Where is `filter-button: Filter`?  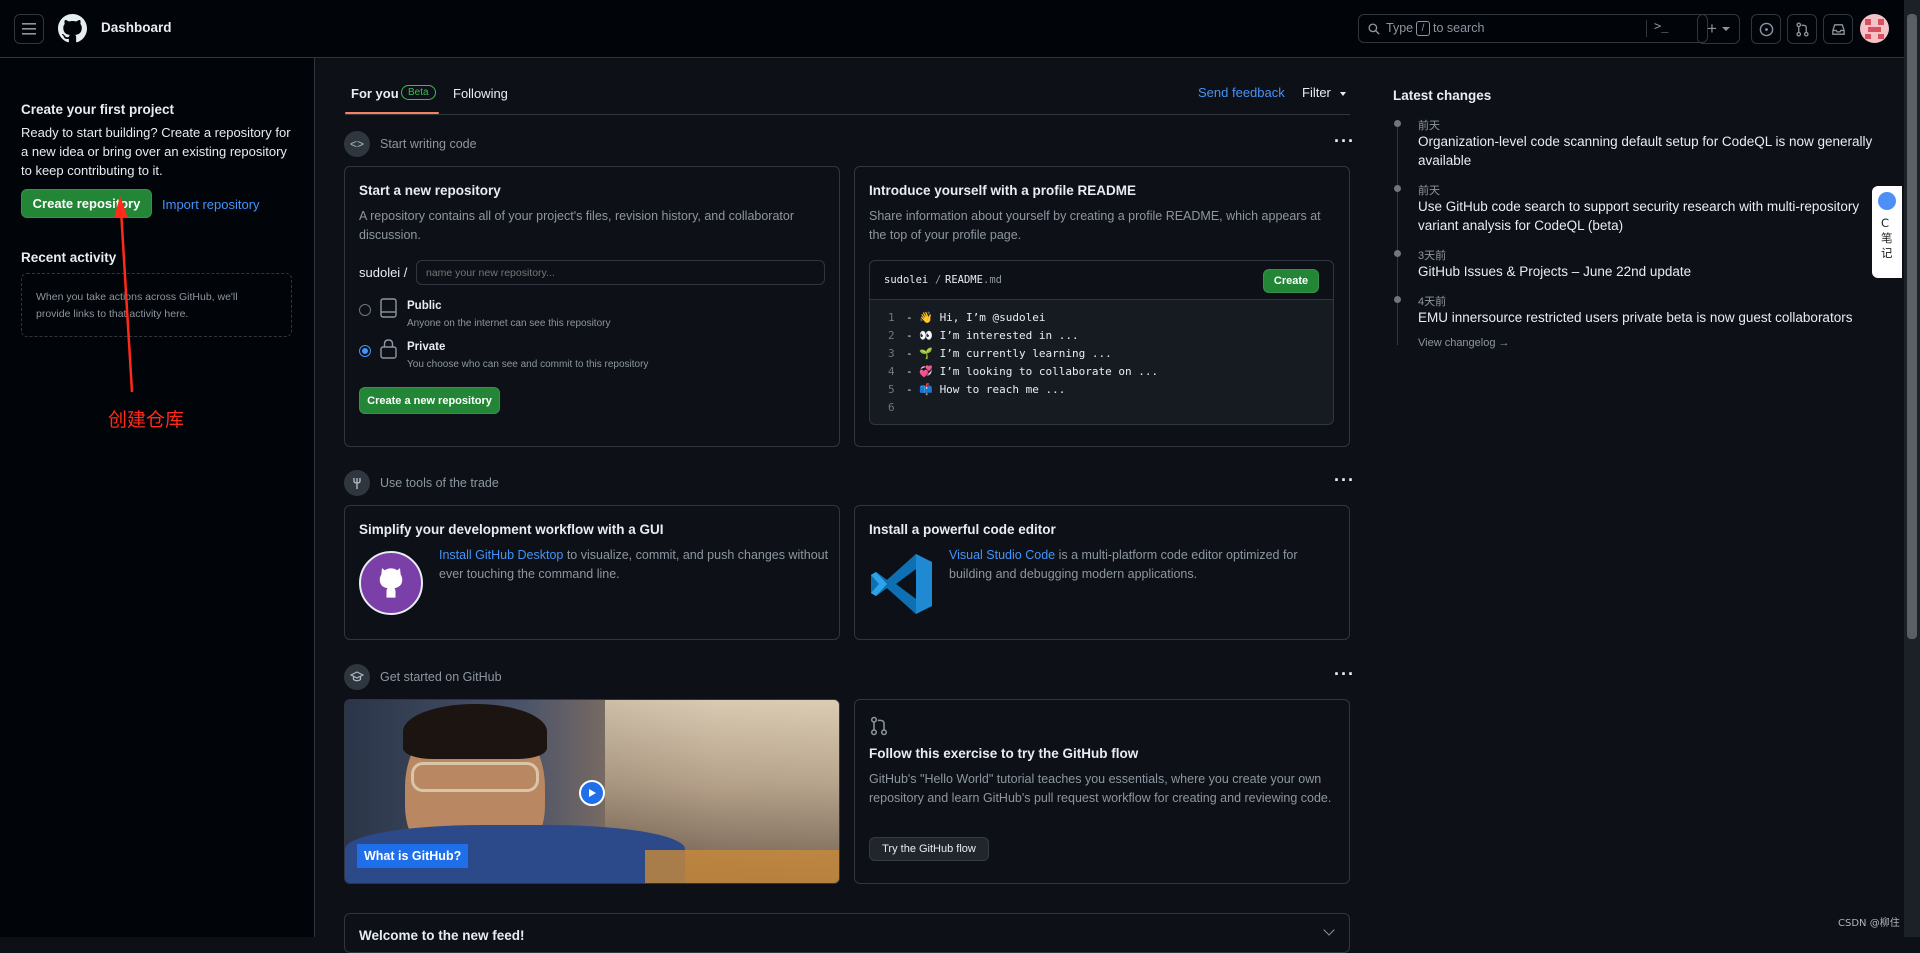
filter-button: Filter is located at coordinates (1324, 92).